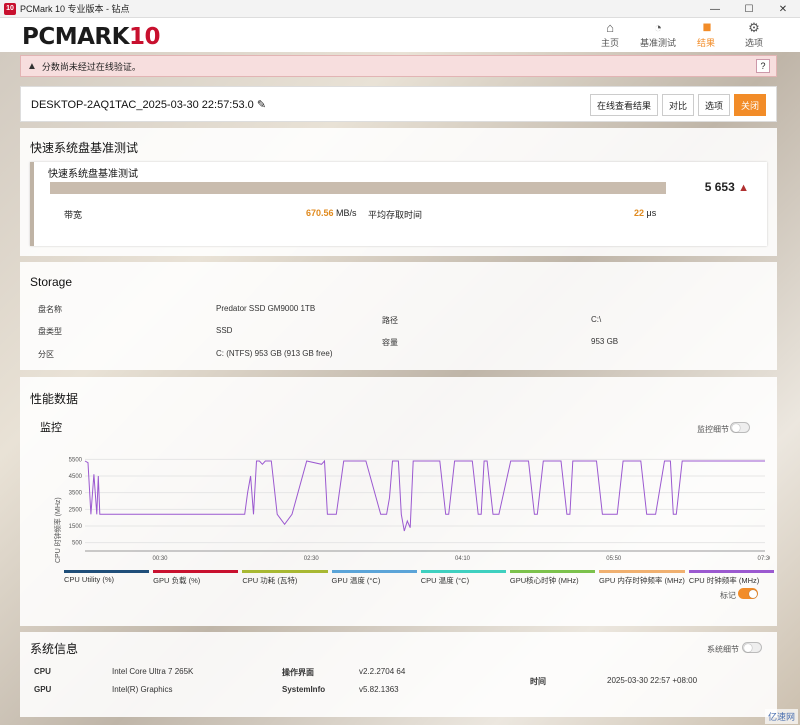  What do you see at coordinates (783, 9) in the screenshot?
I see `close-window-button: ✕` at bounding box center [783, 9].